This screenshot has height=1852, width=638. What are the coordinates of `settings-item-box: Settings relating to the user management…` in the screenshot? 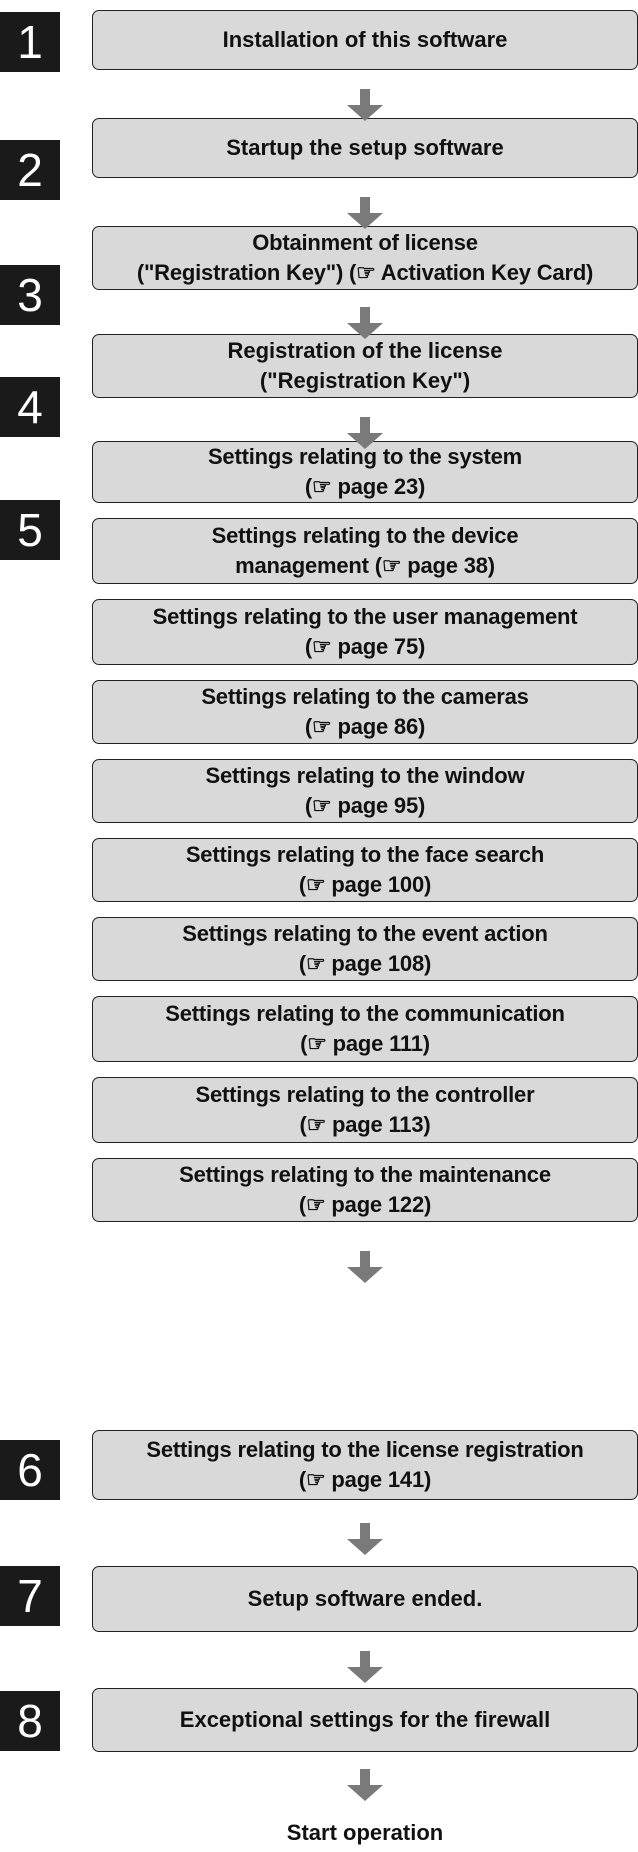 It's located at (365, 632).